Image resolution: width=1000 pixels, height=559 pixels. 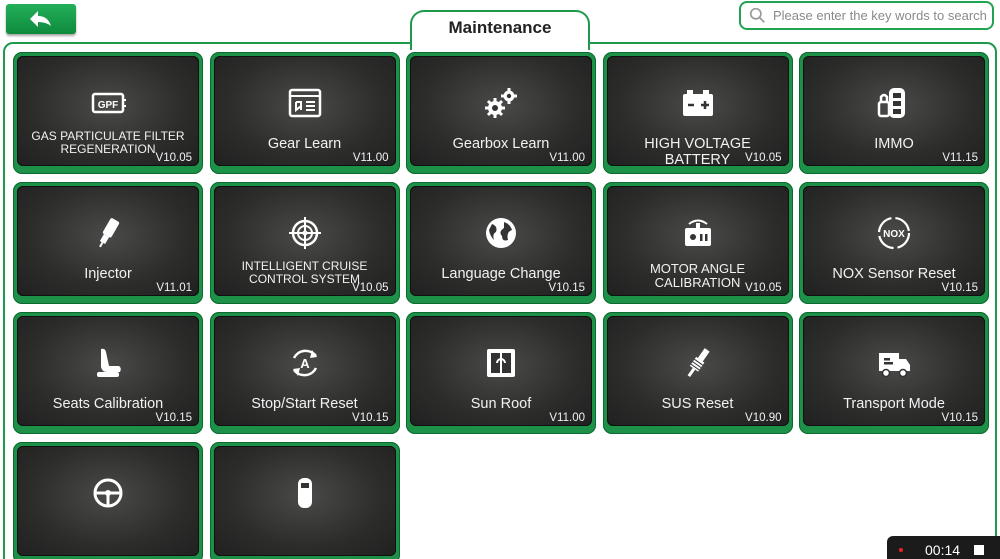 I want to click on key-fob-icon, so click(x=894, y=103).